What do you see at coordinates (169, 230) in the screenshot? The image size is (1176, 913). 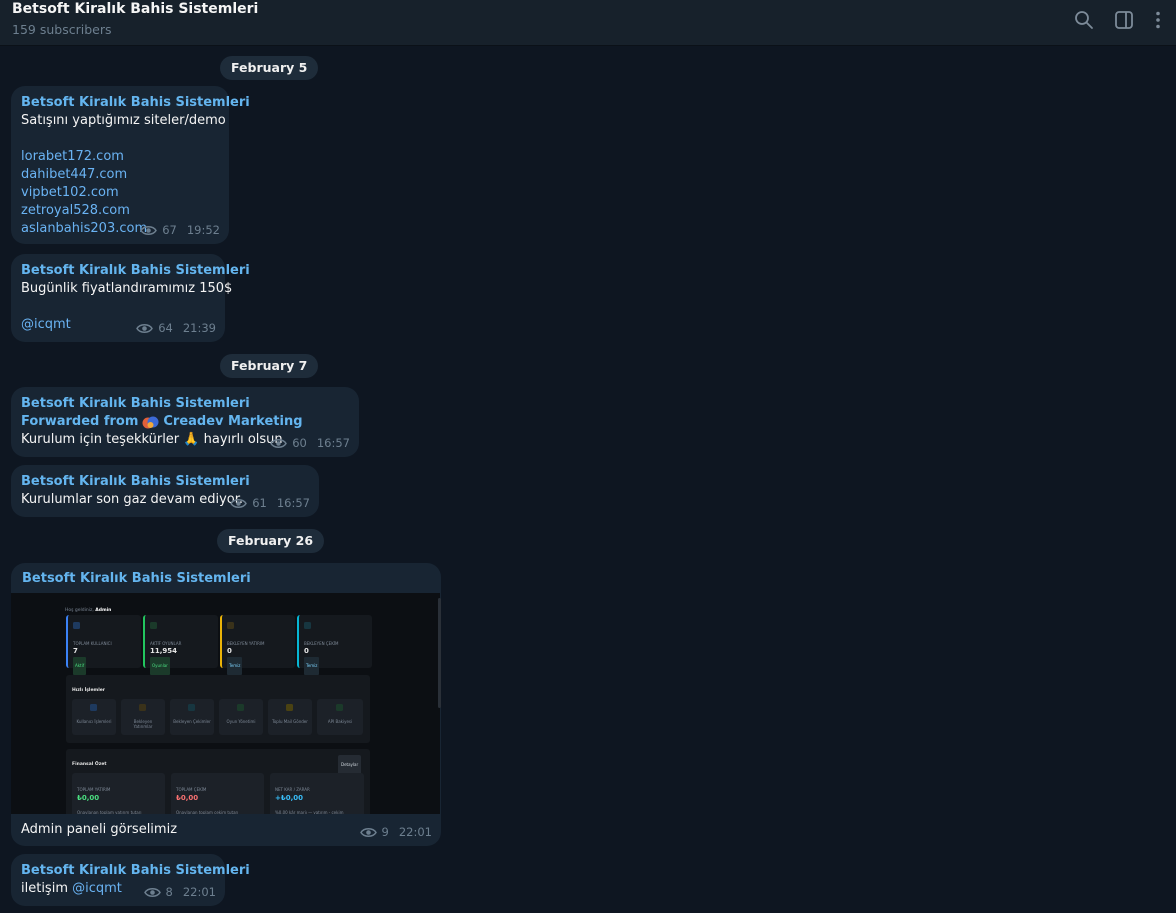 I see `view-count: 67` at bounding box center [169, 230].